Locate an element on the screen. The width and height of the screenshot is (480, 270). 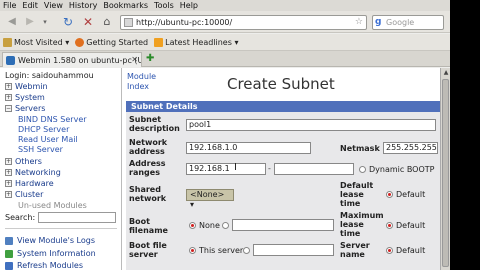
category-networking: + Networking is located at coordinates (33, 172).